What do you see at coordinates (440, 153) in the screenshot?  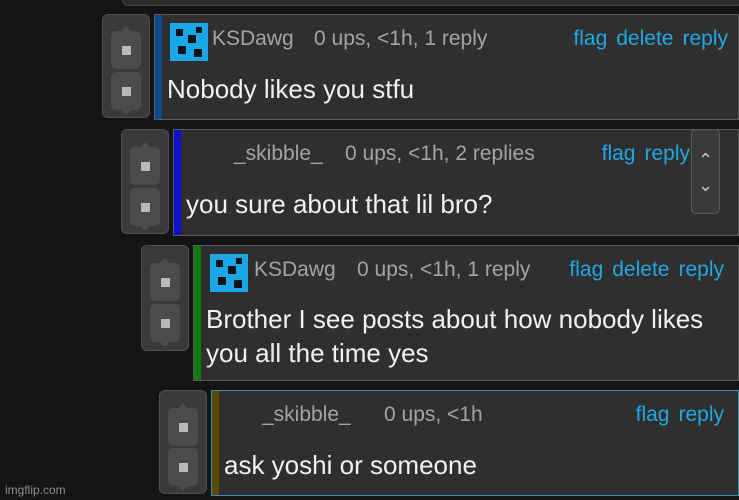 I see `comment-stats: 0 ups, <1h, 2 replies` at bounding box center [440, 153].